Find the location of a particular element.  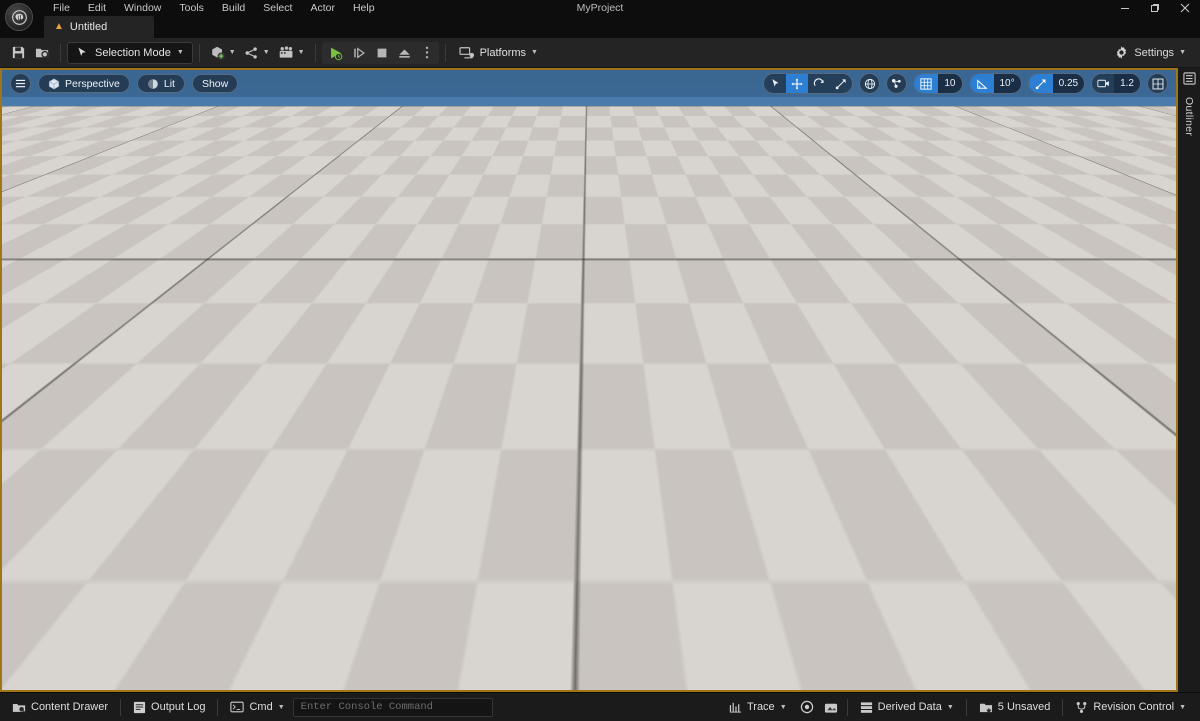

tab-strip: ▲ Untitled is located at coordinates (600, 27).